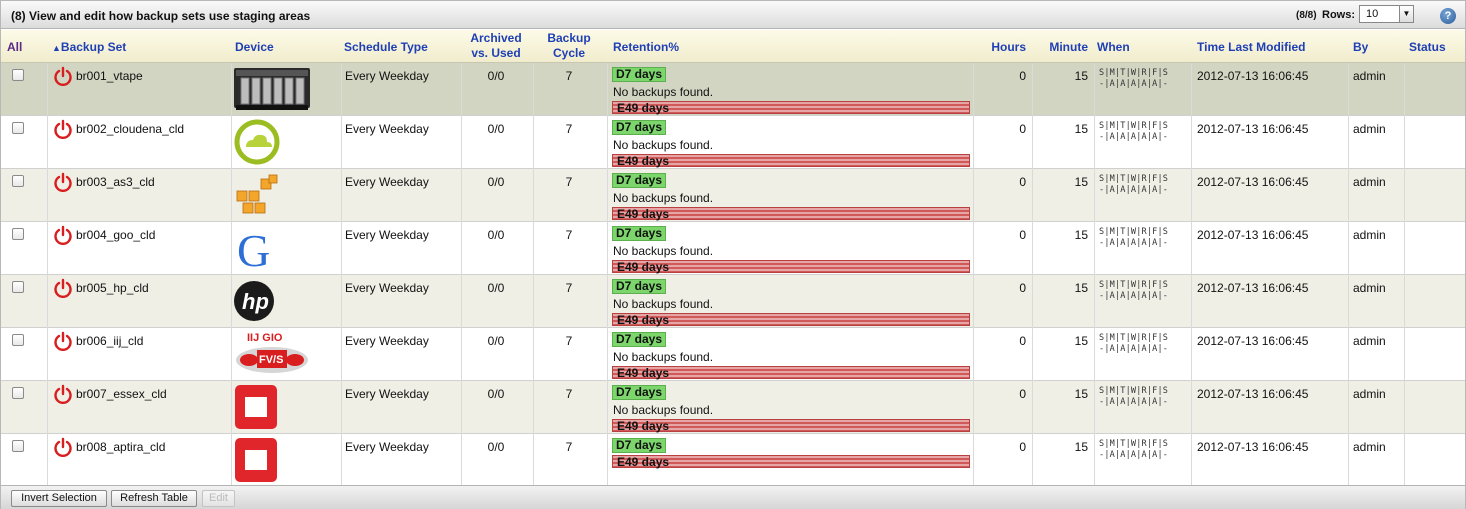  I want to click on column-status: Status, so click(1427, 47).